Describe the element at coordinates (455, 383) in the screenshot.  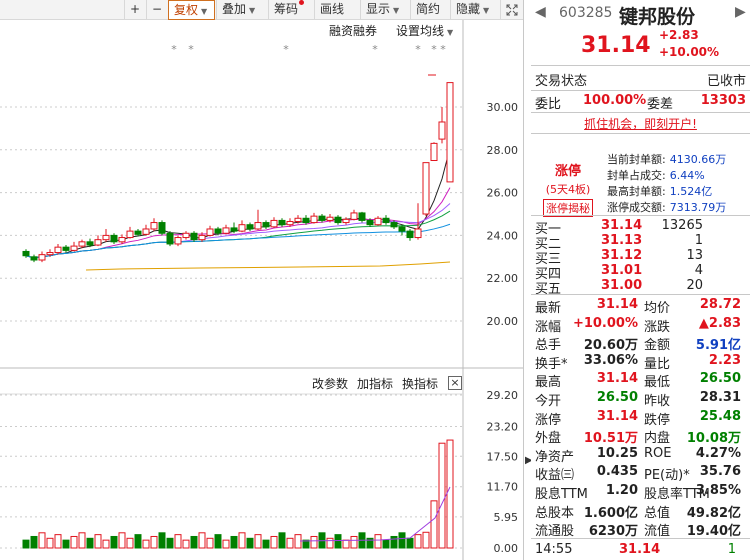
I see `close-icon: ×` at that location.